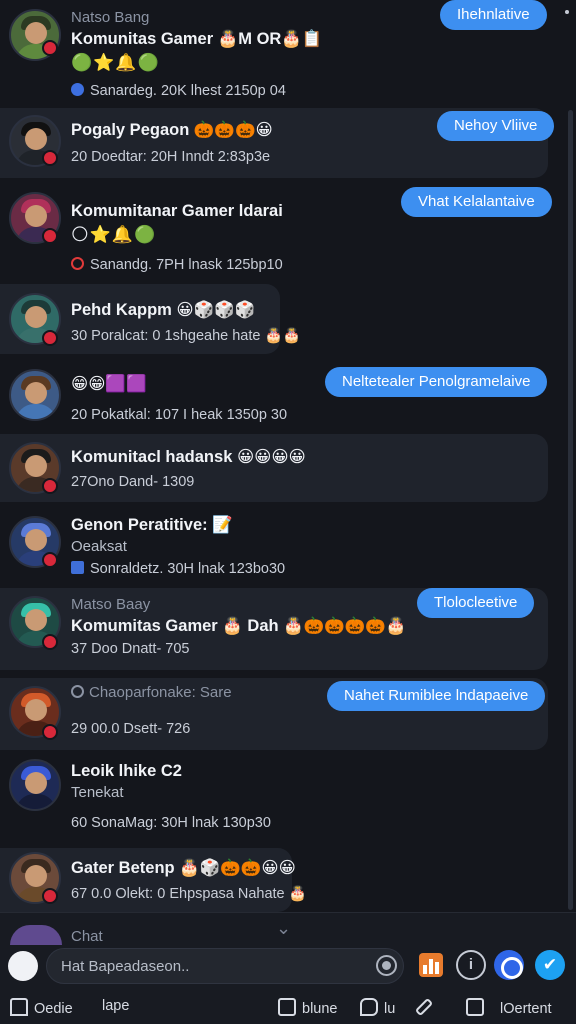 Image resolution: width=576 pixels, height=1024 pixels. I want to click on nav-item-blune: blune, so click(307, 1007).